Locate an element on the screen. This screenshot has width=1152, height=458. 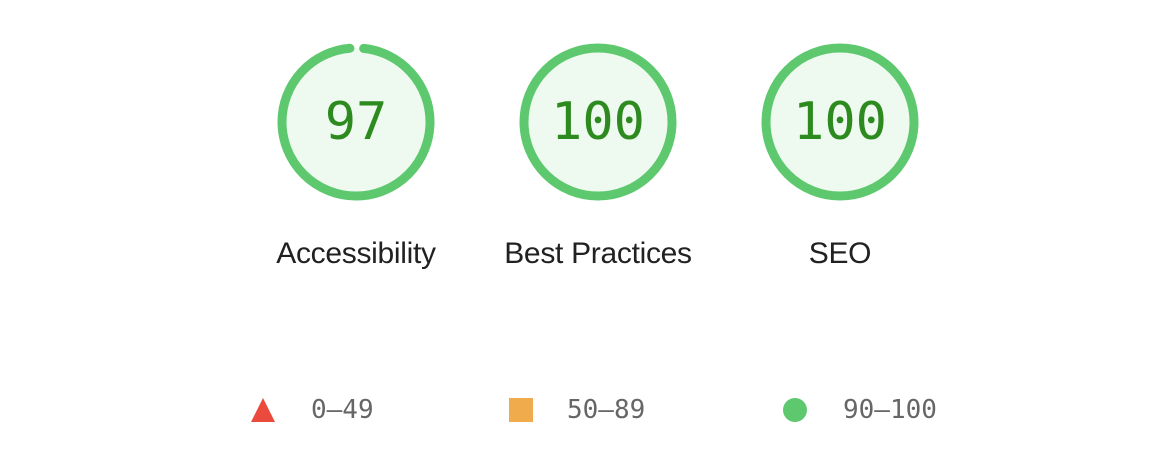
legend-range: 90–100 is located at coordinates (890, 410).